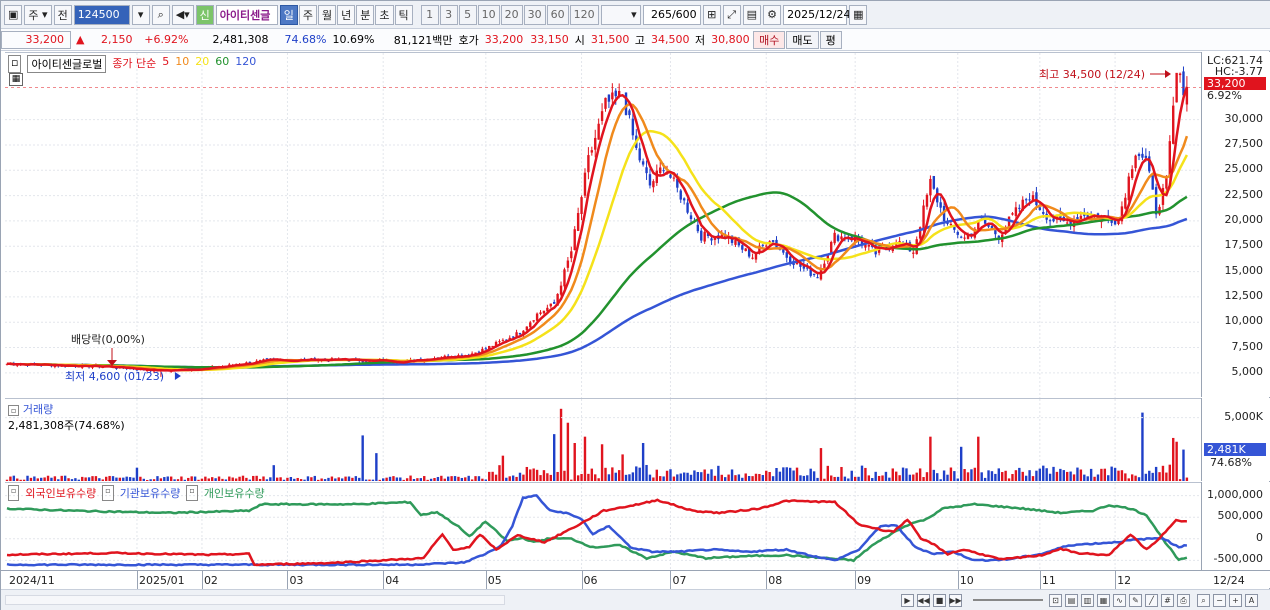 The height and width of the screenshot is (610, 1270). I want to click on fast-forward-icon: ▶▶, so click(955, 600).